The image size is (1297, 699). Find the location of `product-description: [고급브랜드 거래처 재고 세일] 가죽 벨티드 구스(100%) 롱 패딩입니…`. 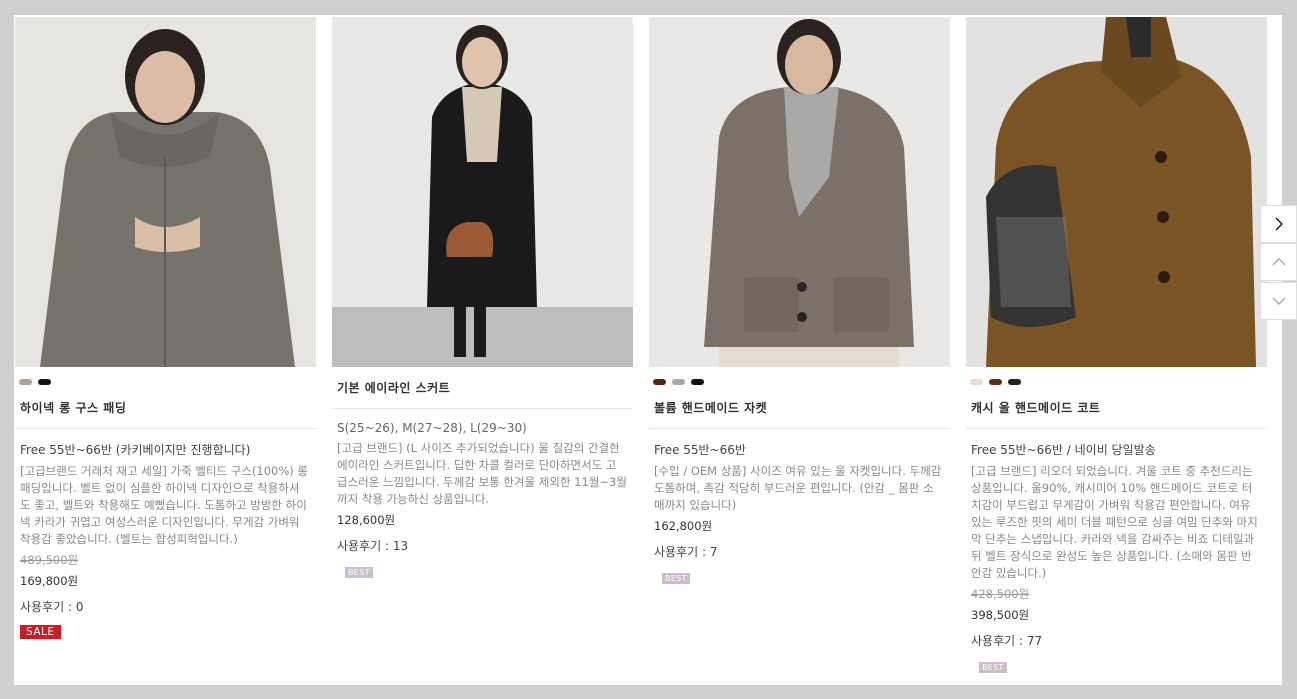

product-description: [고급브랜드 거래처 재고 세일] 가죽 벨티드 구스(100%) 롱 패딩입니… is located at coordinates (164, 505).